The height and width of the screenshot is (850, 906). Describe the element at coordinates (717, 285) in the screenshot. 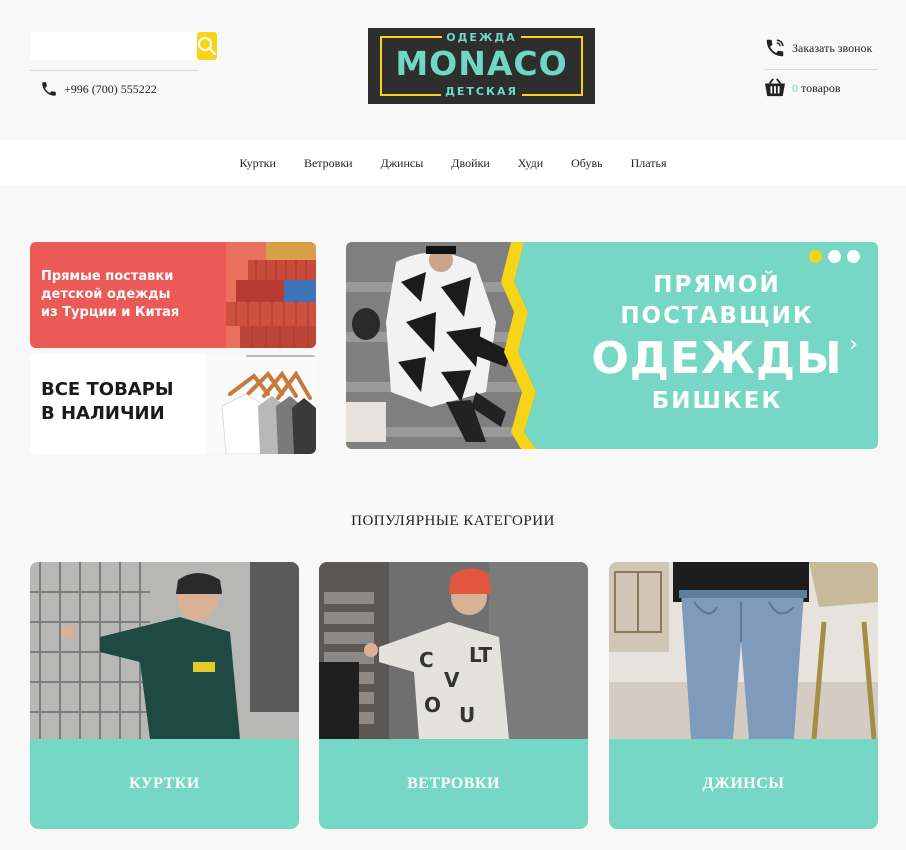

I see `hero-line1: ПРЯМОЙ` at that location.